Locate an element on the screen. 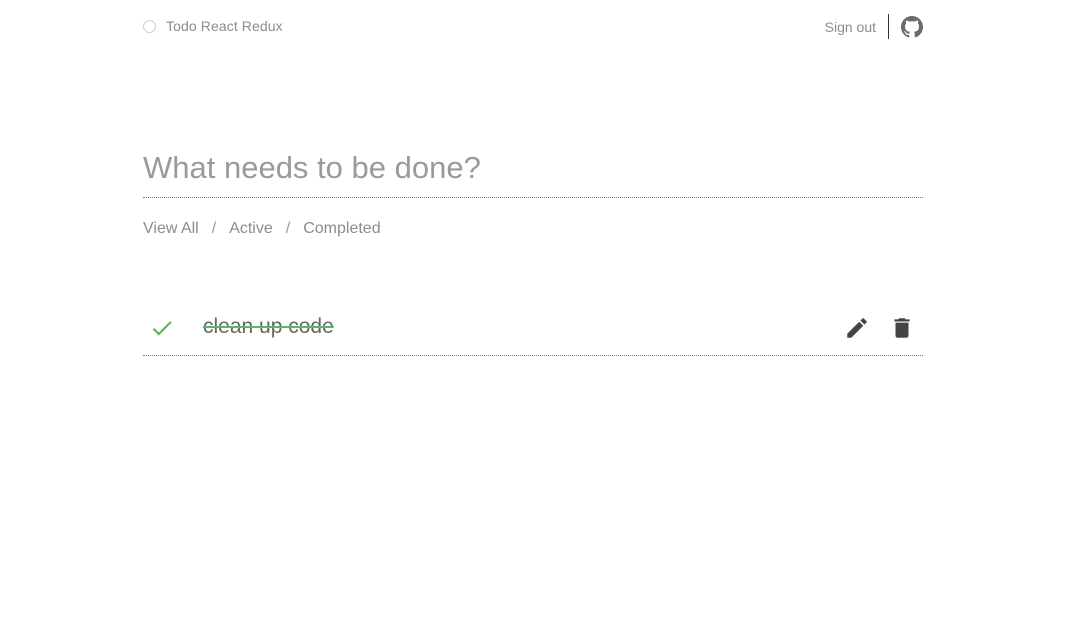  header-actions: Sign out is located at coordinates (874, 26).